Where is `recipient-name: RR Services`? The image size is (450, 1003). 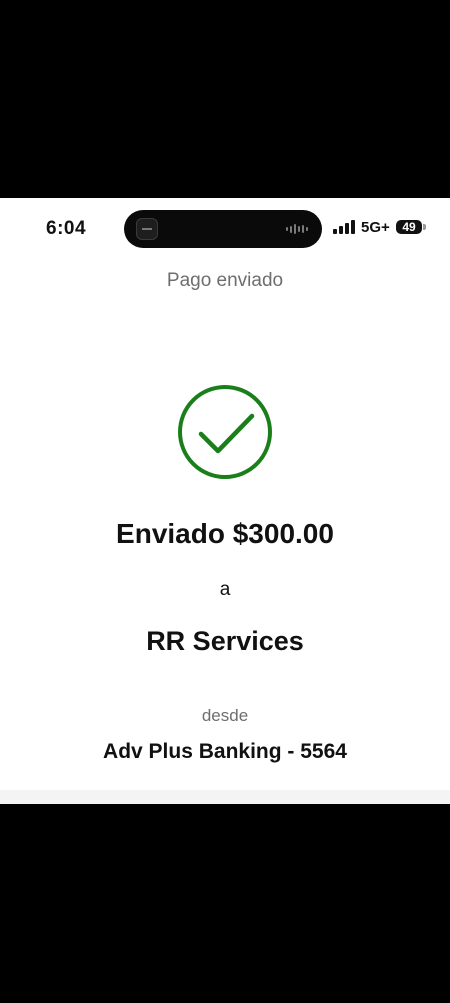 recipient-name: RR Services is located at coordinates (225, 641).